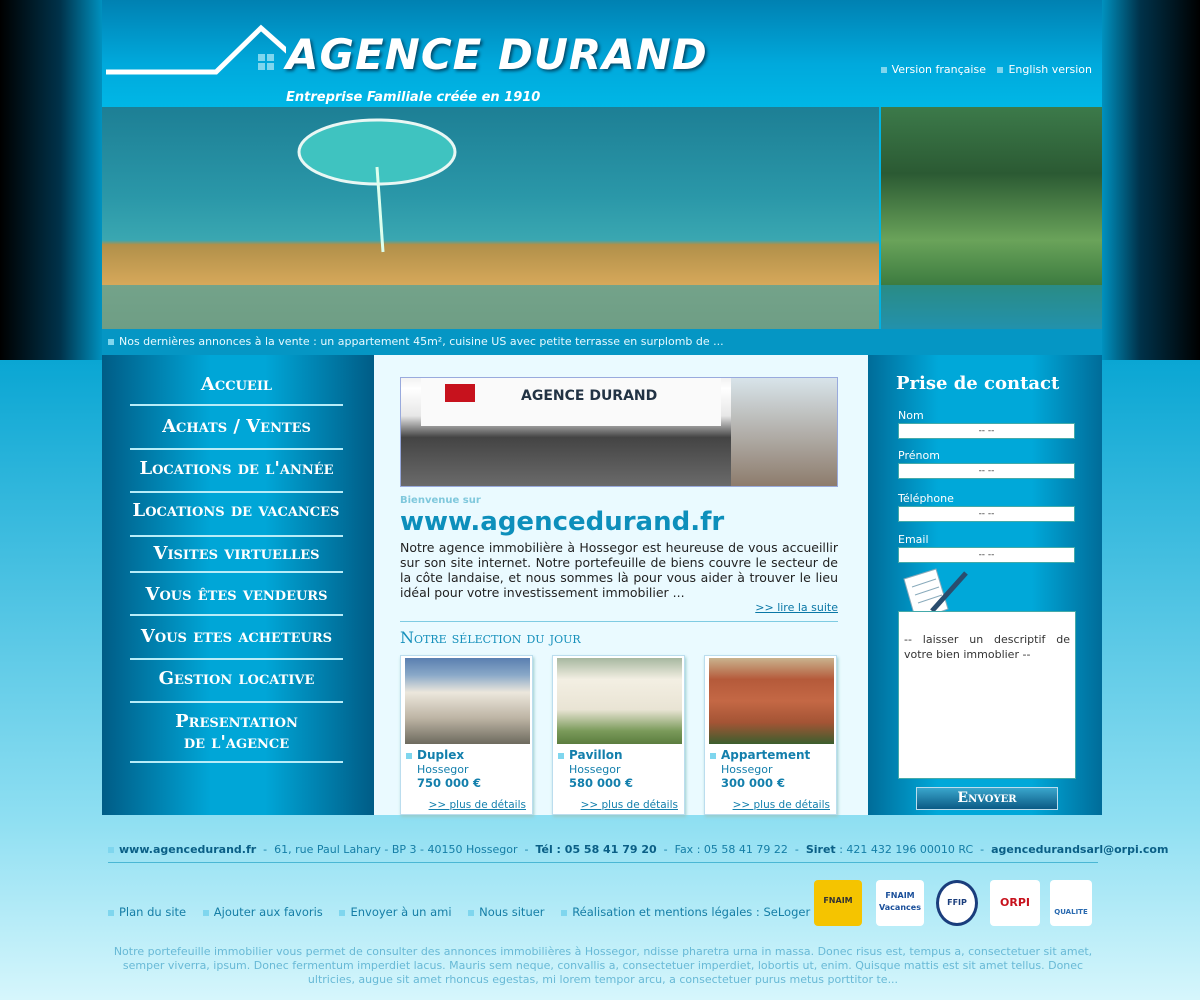  I want to click on nom-label: Nom, so click(911, 415).